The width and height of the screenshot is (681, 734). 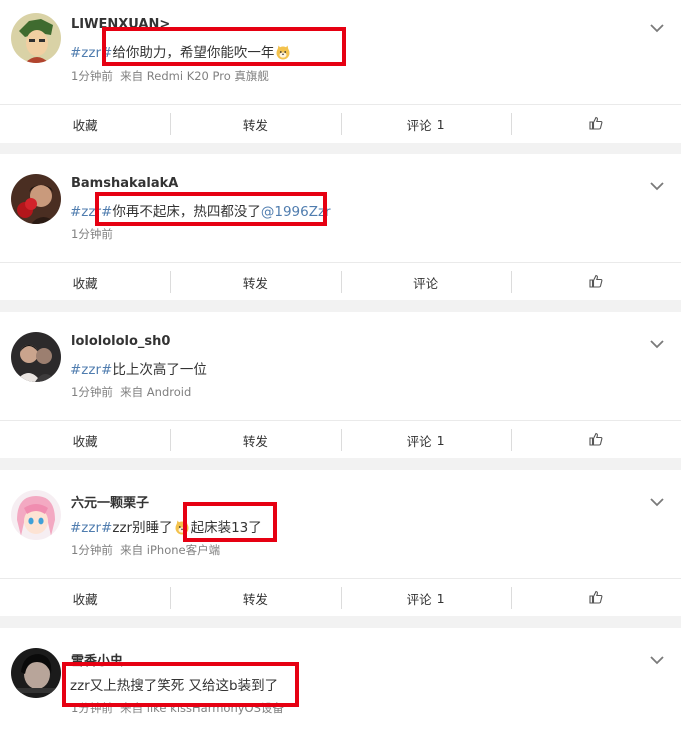 What do you see at coordinates (159, 370) in the screenshot?
I see `post-text: 比上次高了一位` at bounding box center [159, 370].